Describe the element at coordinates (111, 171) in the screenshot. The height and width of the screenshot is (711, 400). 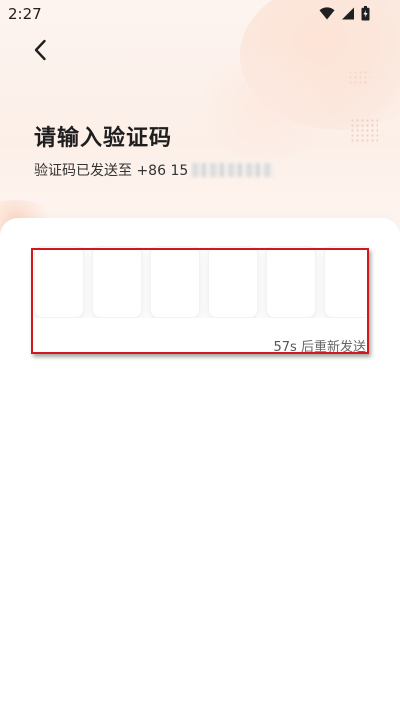
I see `sent-to-label: 验证码已发送至 +86 15` at that location.